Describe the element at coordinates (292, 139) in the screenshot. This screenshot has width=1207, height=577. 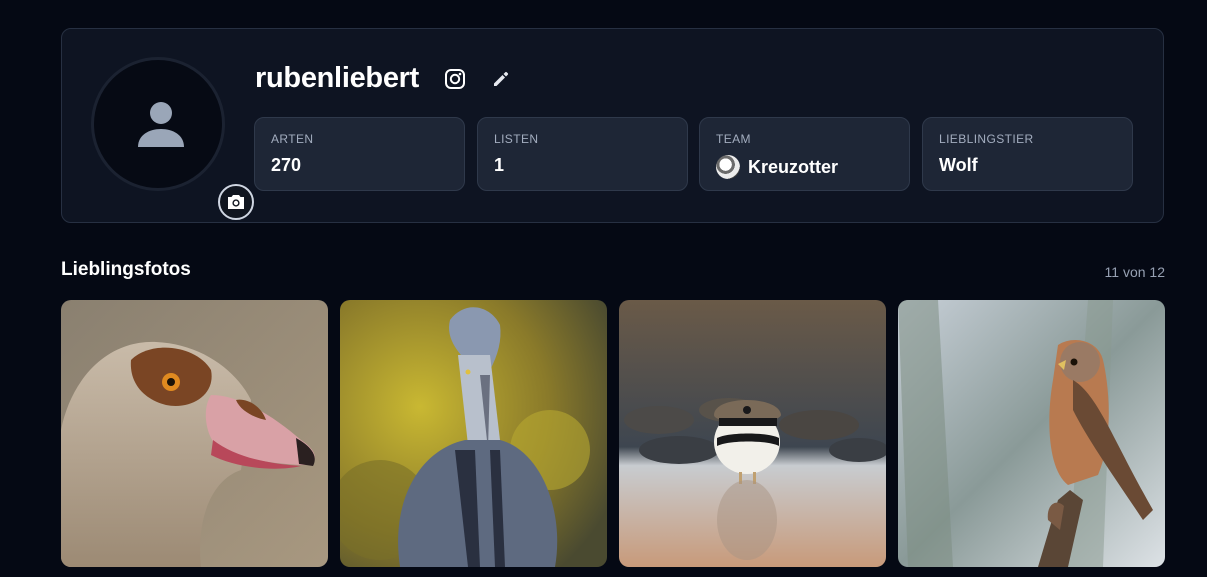
I see `stat-label: ARTEN` at that location.